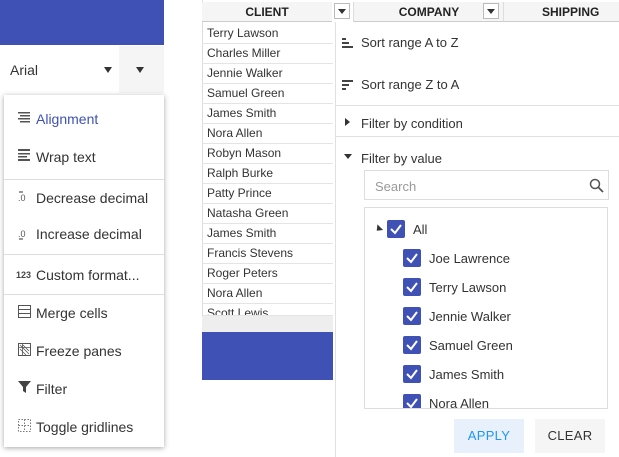 The height and width of the screenshot is (457, 619). I want to click on table-row: Scott Lewis, so click(267, 309).